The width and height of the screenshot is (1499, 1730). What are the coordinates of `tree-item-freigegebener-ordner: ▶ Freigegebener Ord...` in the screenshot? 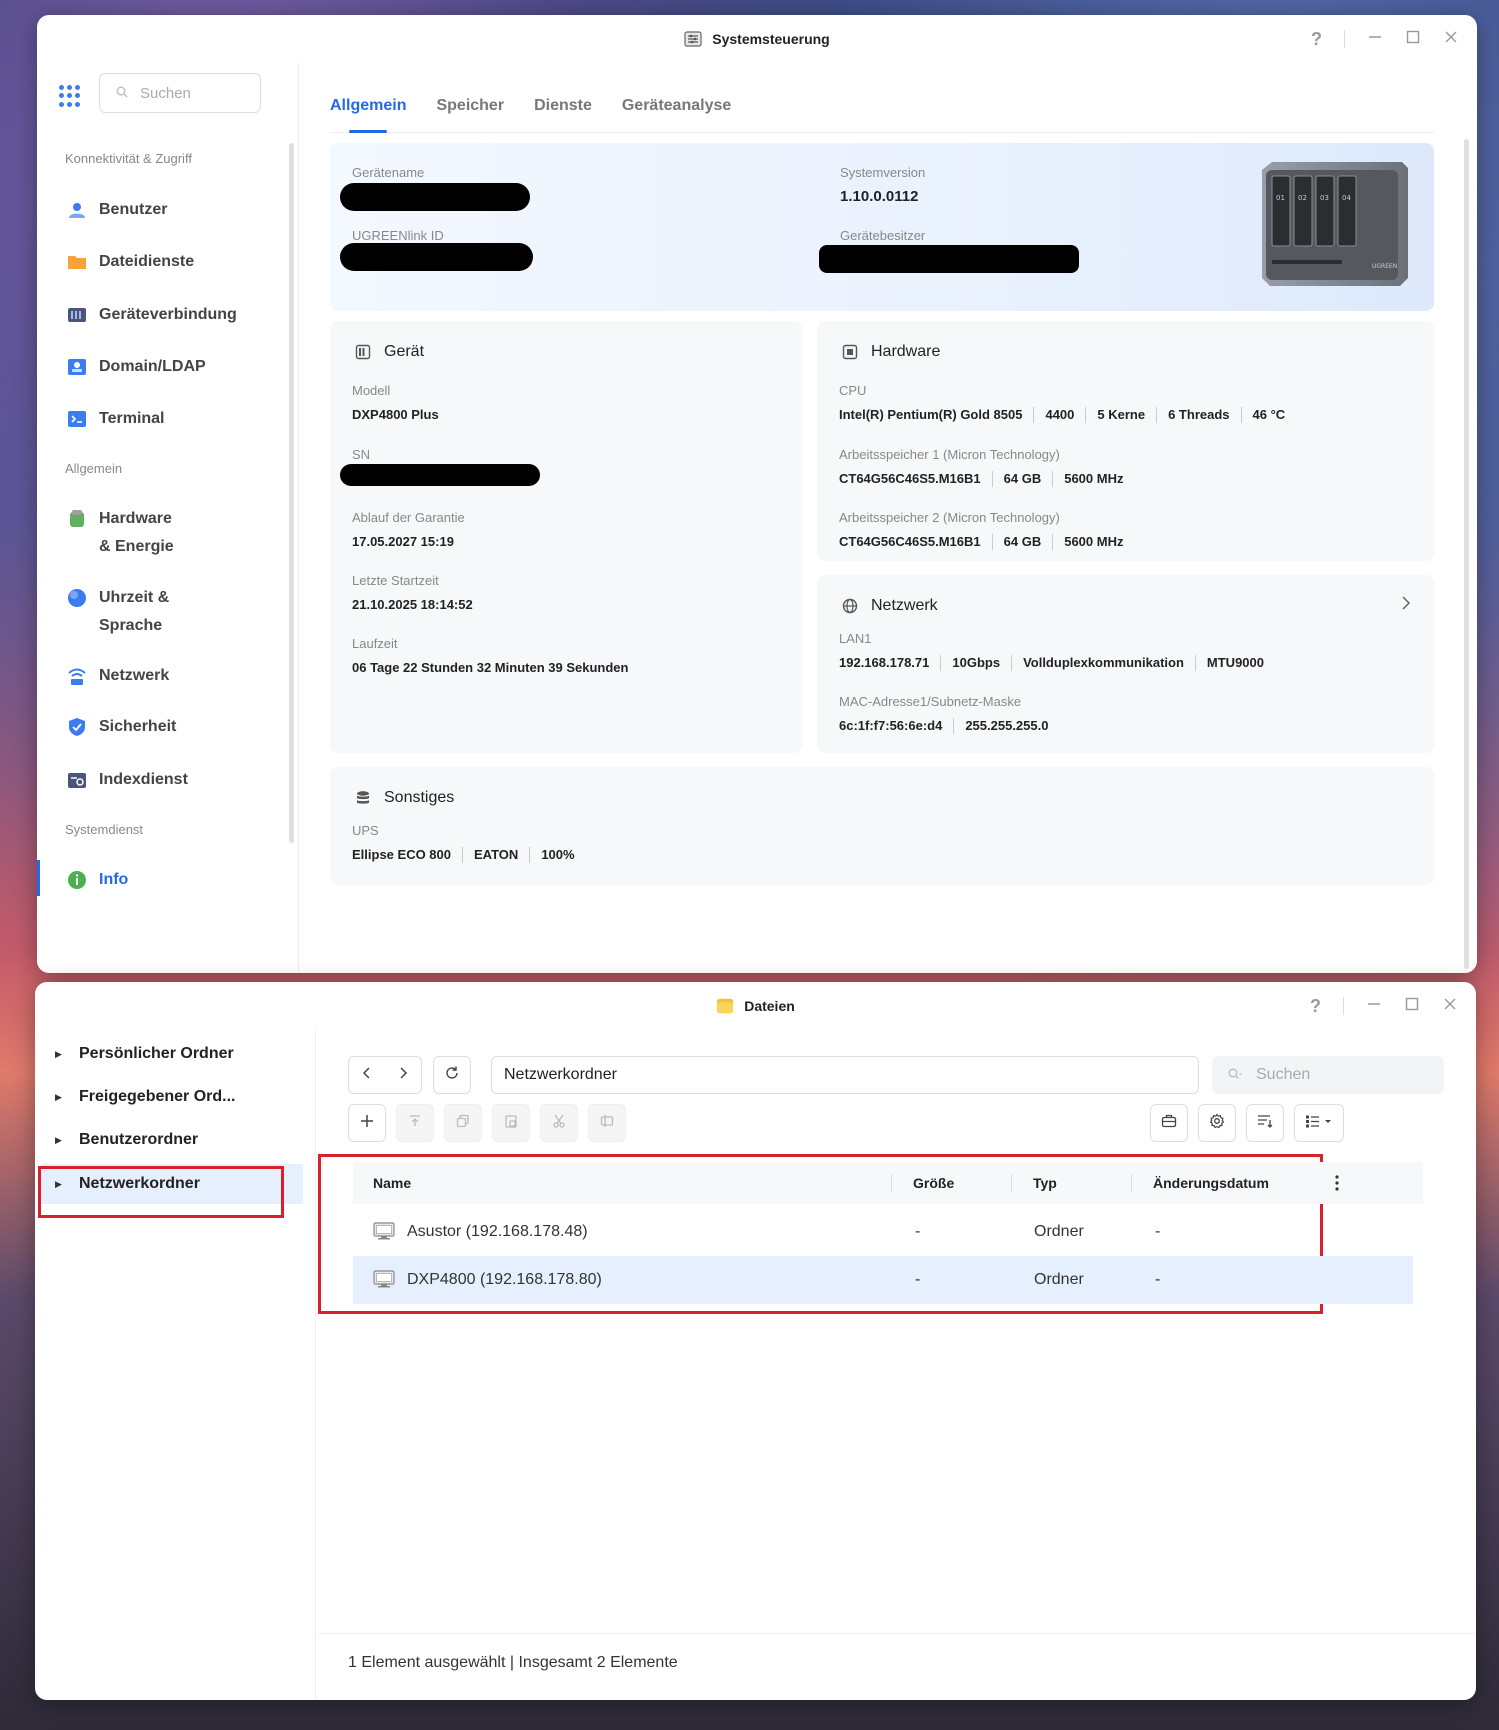 It's located at (180, 1097).